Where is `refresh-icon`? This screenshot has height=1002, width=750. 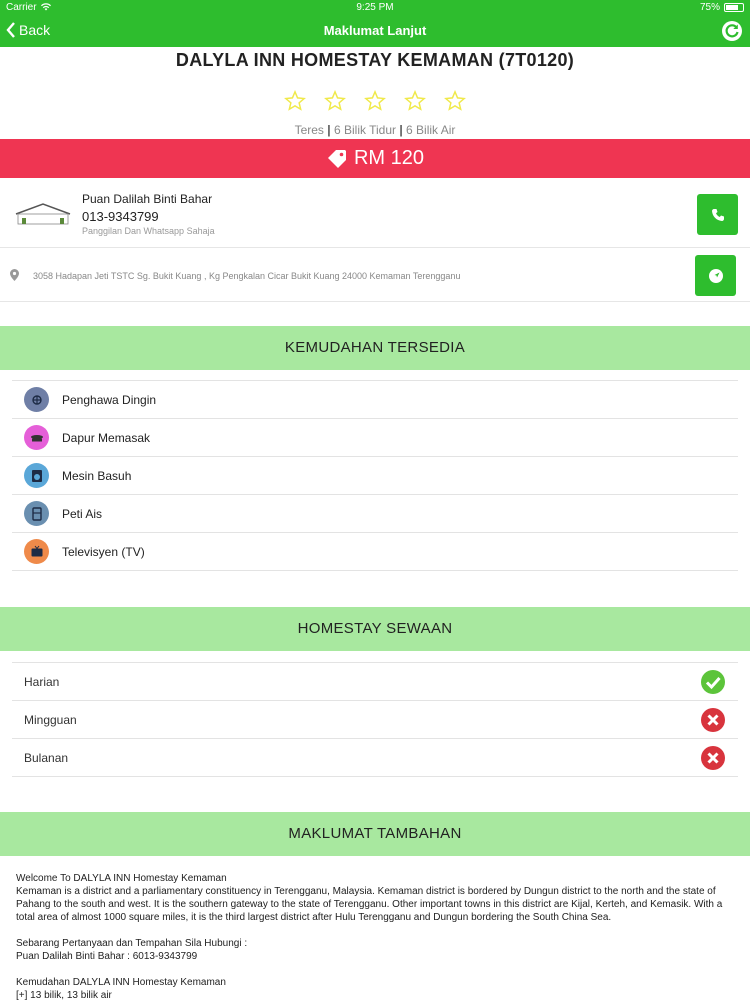
refresh-icon is located at coordinates (732, 31).